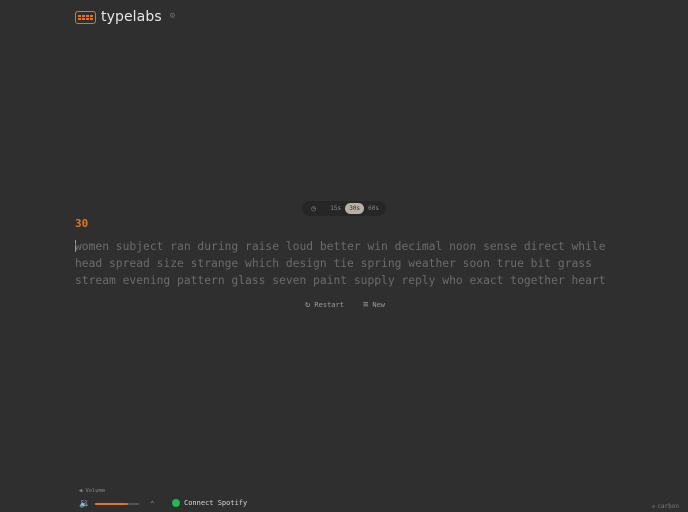 This screenshot has height=512, width=688. I want to click on restart-button: ↻ Restart, so click(324, 305).